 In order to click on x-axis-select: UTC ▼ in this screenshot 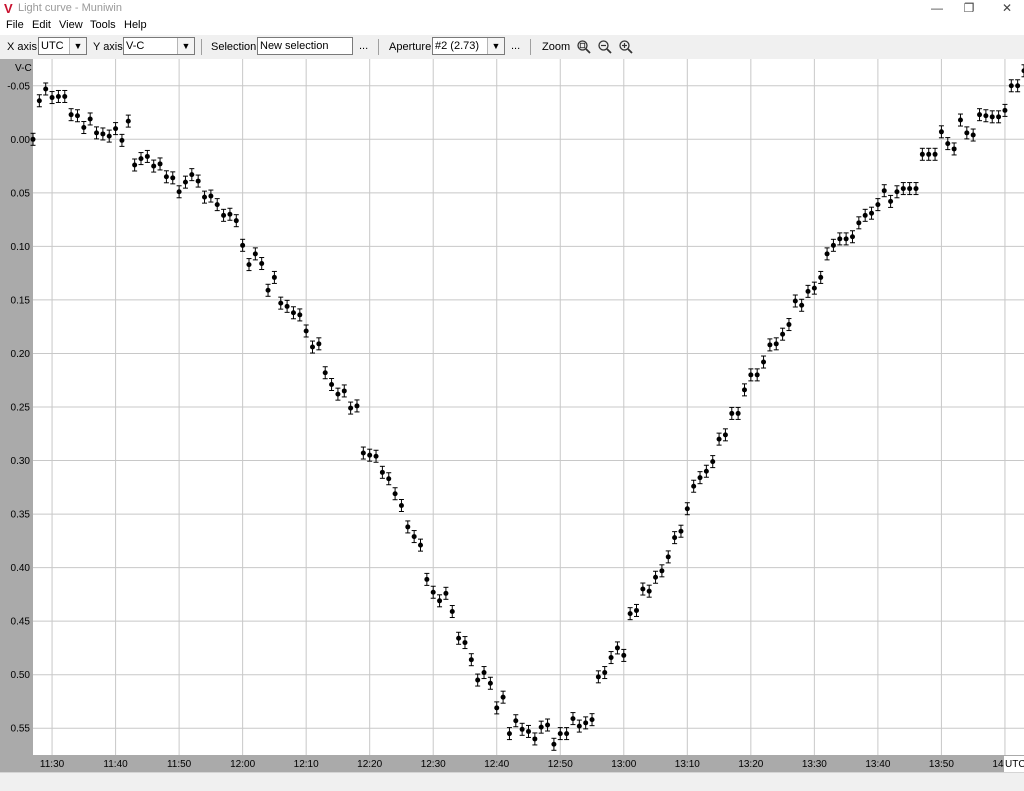, I will do `click(62, 46)`.